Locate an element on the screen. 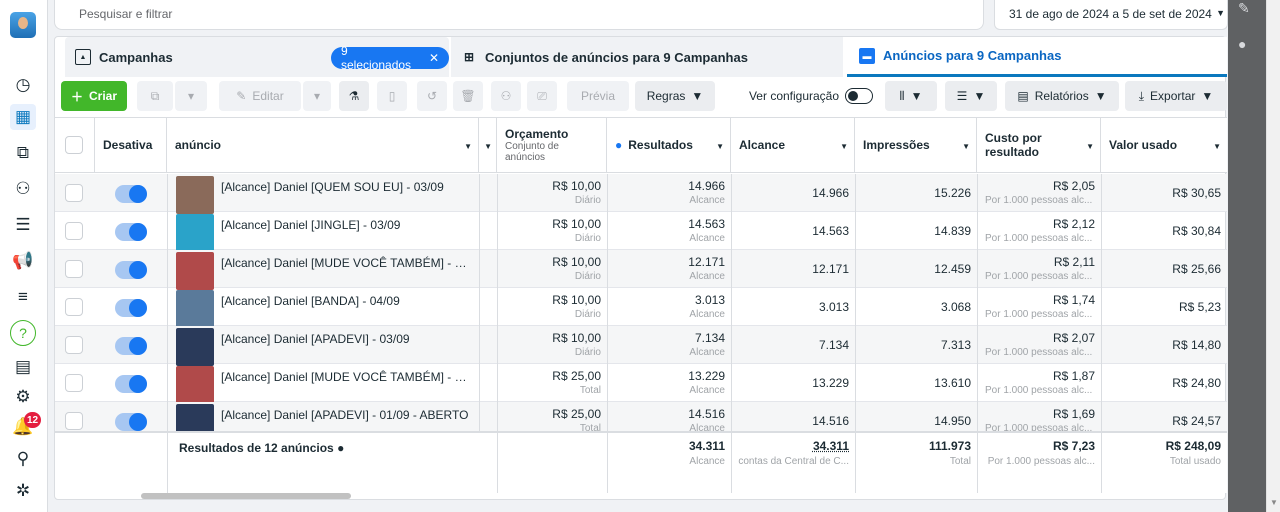  budget-value: R$ 10,00 is located at coordinates (576, 300).